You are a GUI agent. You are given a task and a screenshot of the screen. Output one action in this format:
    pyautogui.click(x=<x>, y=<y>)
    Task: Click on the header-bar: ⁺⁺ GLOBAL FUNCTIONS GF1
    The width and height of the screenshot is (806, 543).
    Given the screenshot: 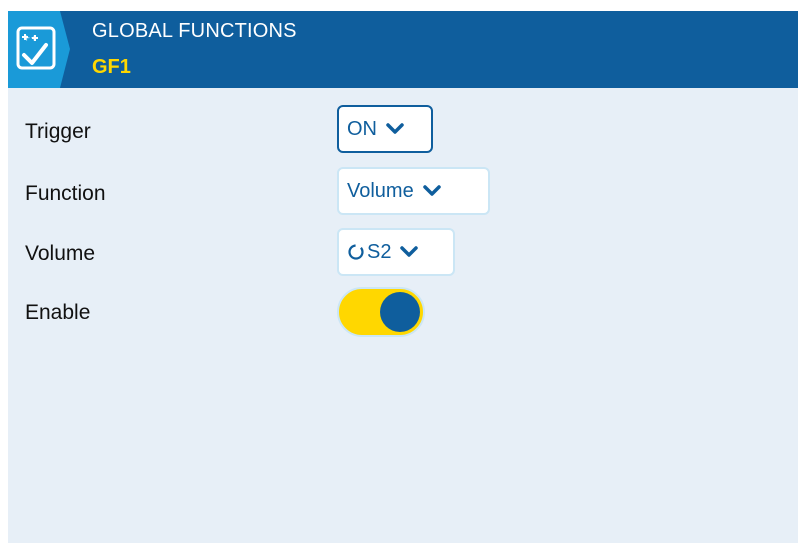 What is the action you would take?
    pyautogui.click(x=403, y=49)
    